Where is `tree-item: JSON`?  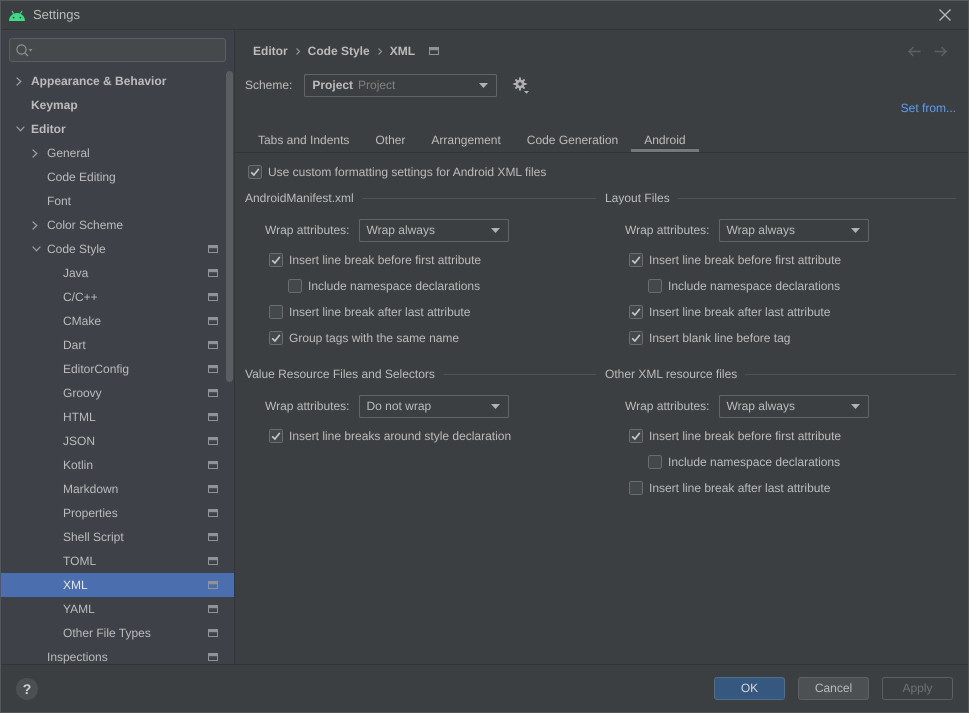 tree-item: JSON is located at coordinates (117, 441).